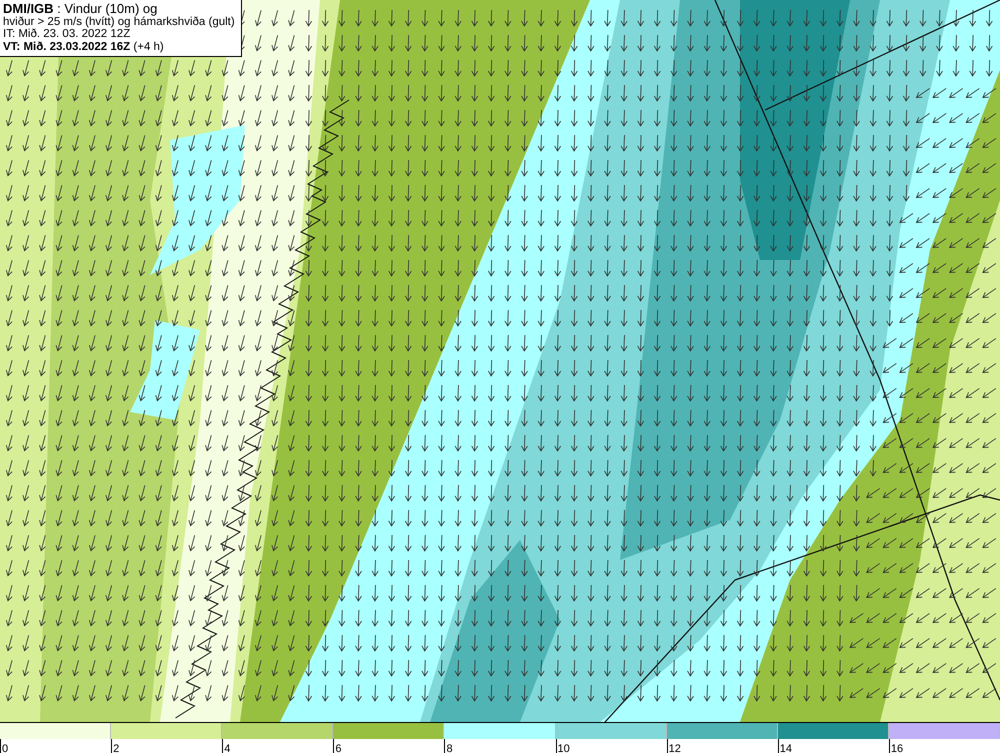 Image resolution: width=1000 pixels, height=753 pixels. What do you see at coordinates (119, 22) in the screenshot?
I see `title-line: hviður > 25 m/s (hvítt) og hámarkshviða (gult)` at bounding box center [119, 22].